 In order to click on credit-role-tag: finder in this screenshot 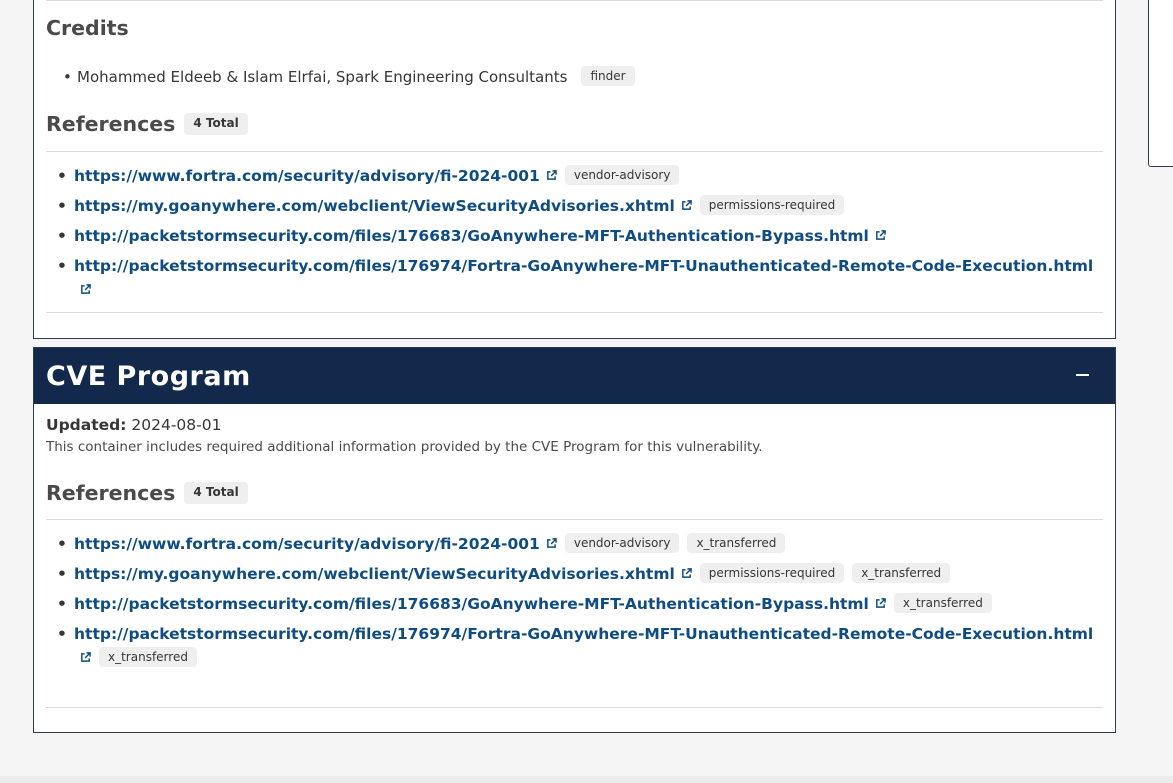, I will do `click(608, 76)`.